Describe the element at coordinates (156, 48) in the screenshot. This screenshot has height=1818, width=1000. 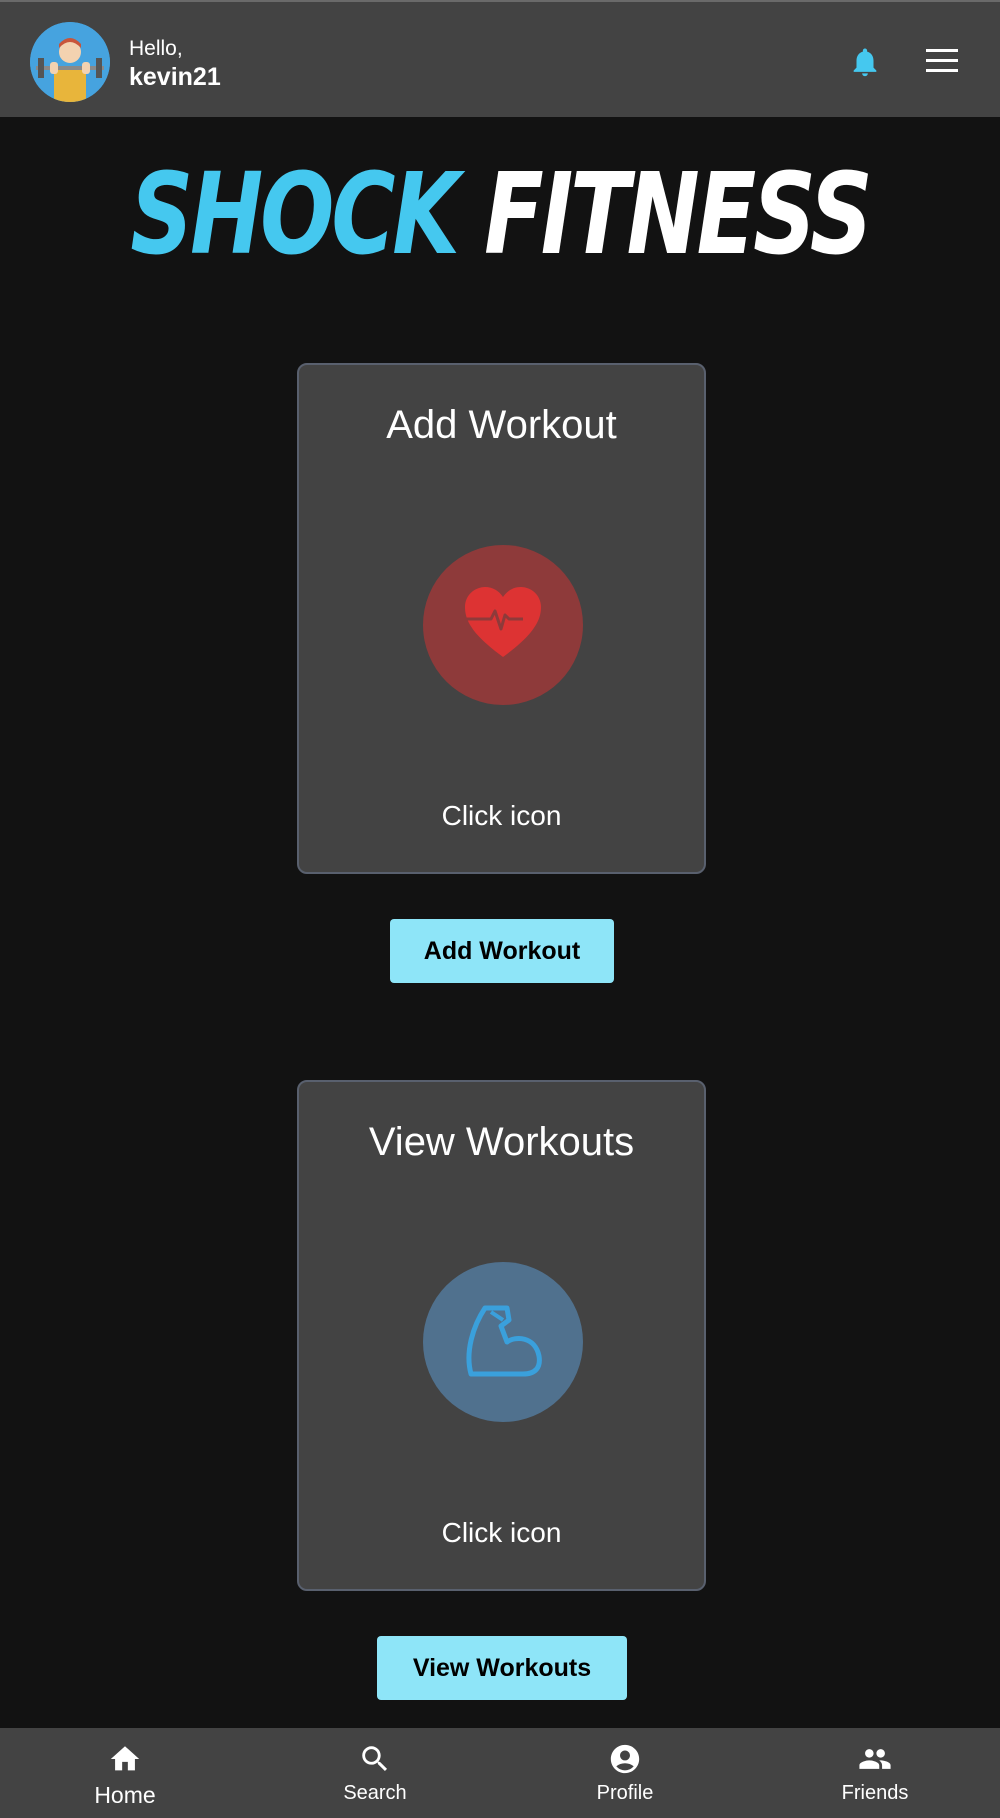
I see `greeting-text: Hello,` at that location.